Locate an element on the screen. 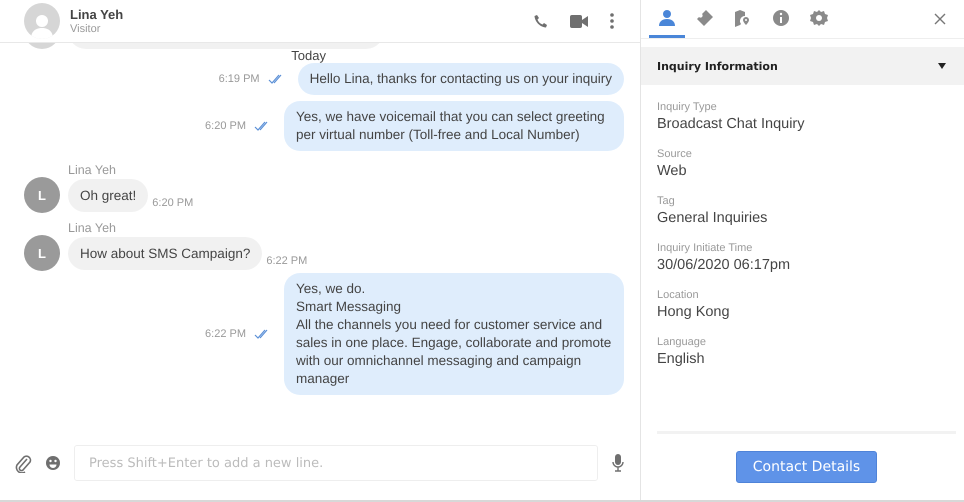  date-label: Today is located at coordinates (308, 56).